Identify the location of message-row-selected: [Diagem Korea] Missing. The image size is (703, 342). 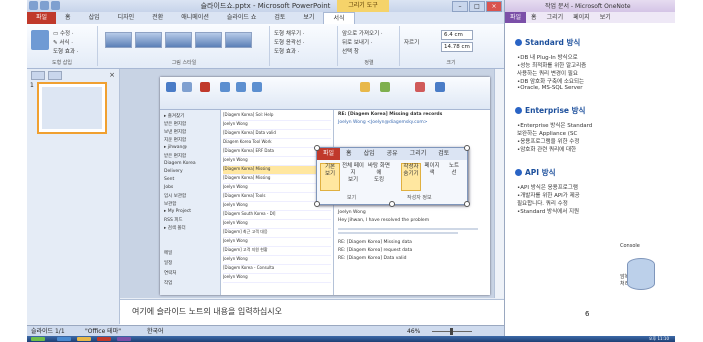
(277, 170).